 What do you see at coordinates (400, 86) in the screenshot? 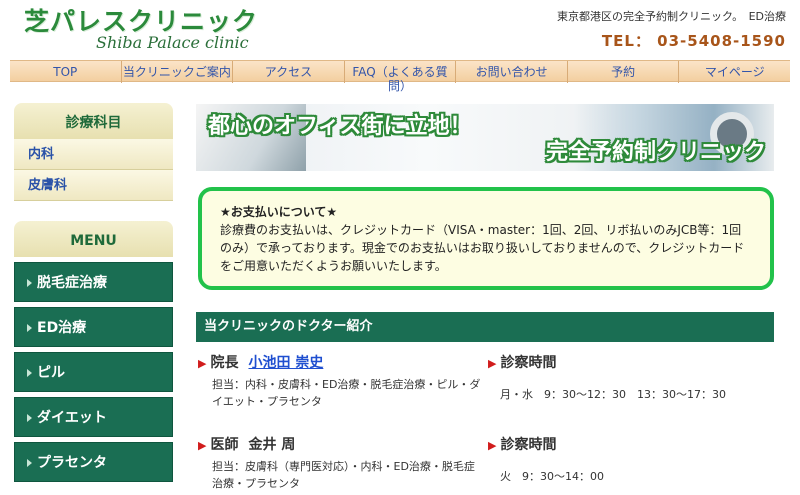
I see `nav-faq-label-wrap: 問）` at bounding box center [400, 86].